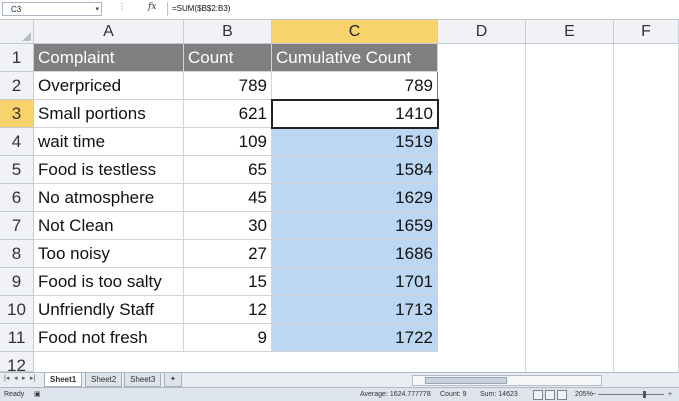 This screenshot has height=401, width=679. What do you see at coordinates (355, 114) in the screenshot?
I see `cell-cumulative: 1410` at bounding box center [355, 114].